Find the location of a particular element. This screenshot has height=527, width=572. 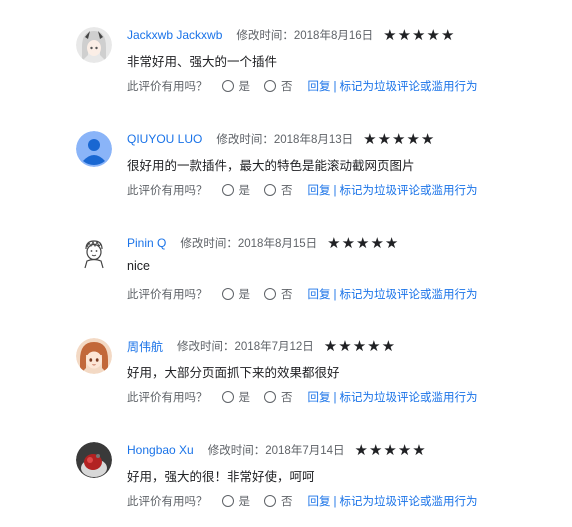

review-author: Jackxwb Jackxwb is located at coordinates (174, 35).